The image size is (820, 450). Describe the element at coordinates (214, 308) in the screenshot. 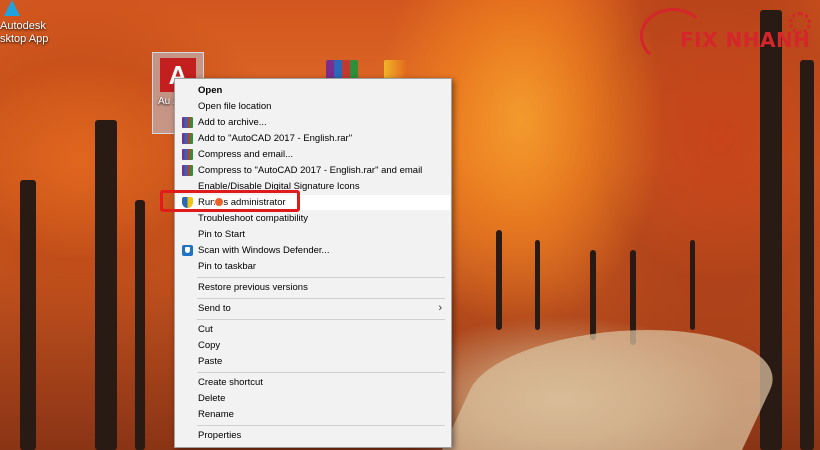

I see `menu-item-label: Send to` at that location.